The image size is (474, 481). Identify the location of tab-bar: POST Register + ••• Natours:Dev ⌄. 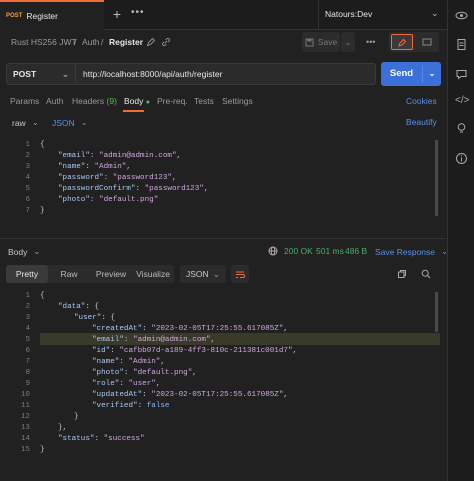
(237, 15).